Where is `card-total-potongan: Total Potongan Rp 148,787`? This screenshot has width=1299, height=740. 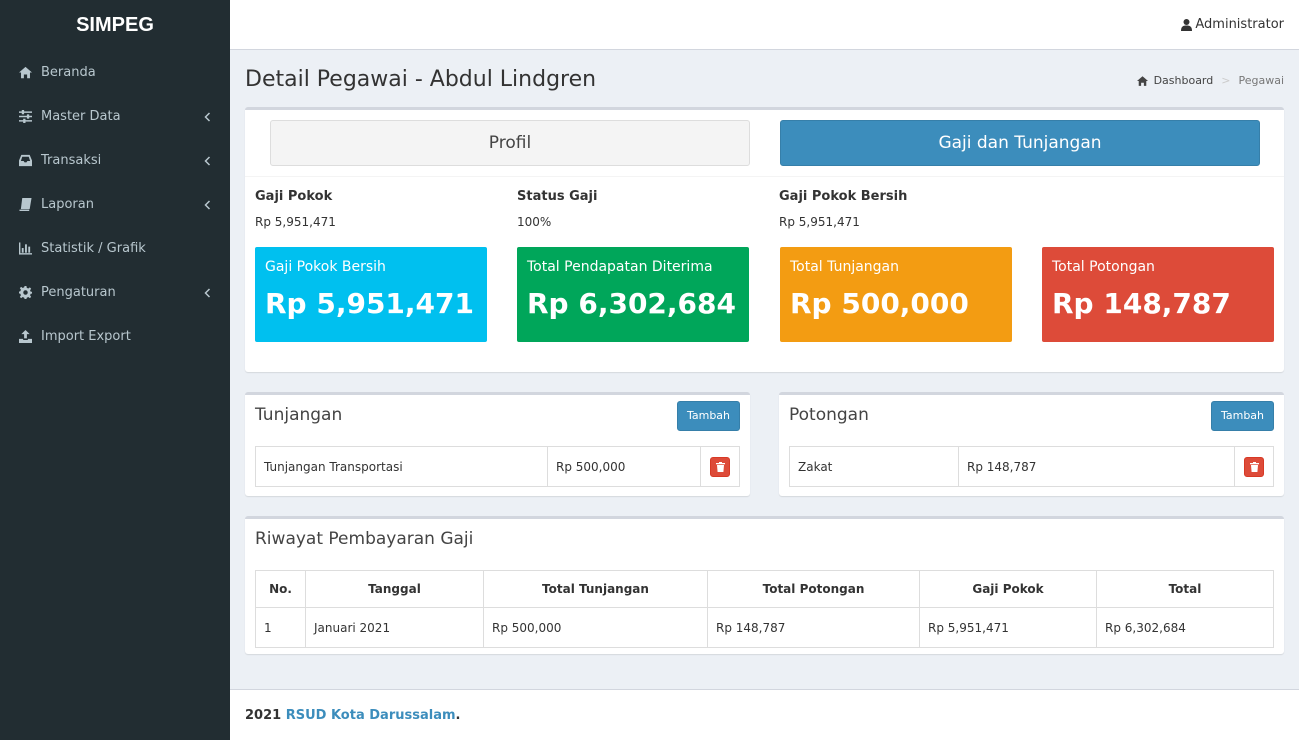
card-total-potongan: Total Potongan Rp 148,787 is located at coordinates (1158, 294).